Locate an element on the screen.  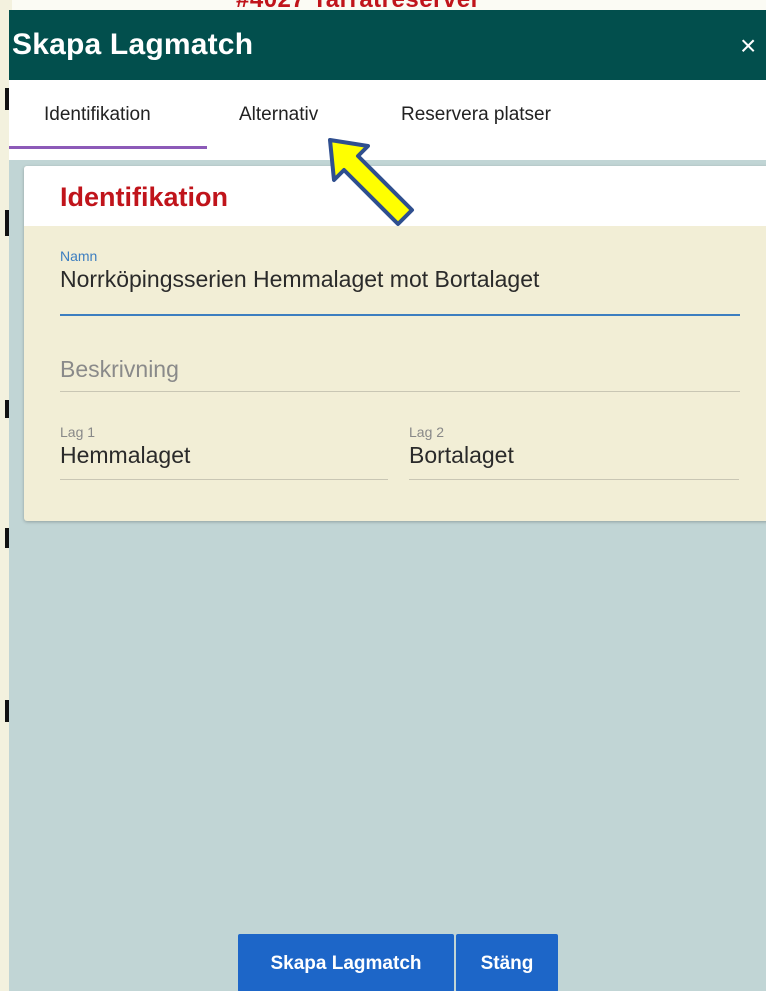
name-label: Namn is located at coordinates (79, 256).